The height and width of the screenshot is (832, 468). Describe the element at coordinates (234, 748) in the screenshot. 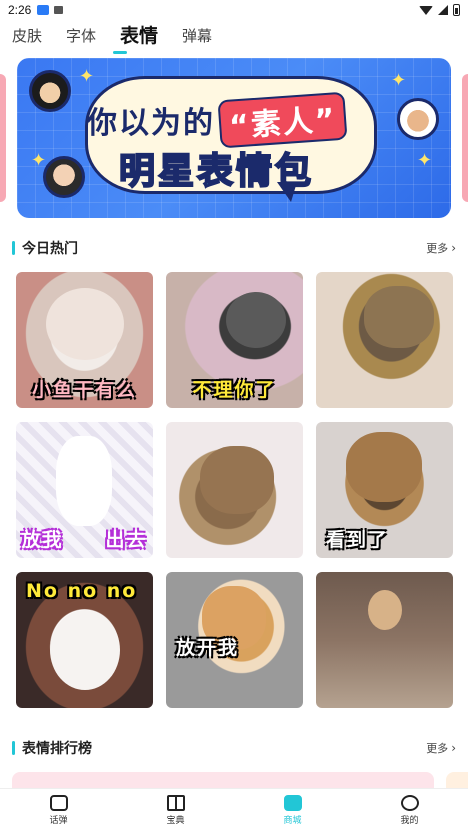

I see `section-header-rank: 表情排行榜 更多 ›` at that location.